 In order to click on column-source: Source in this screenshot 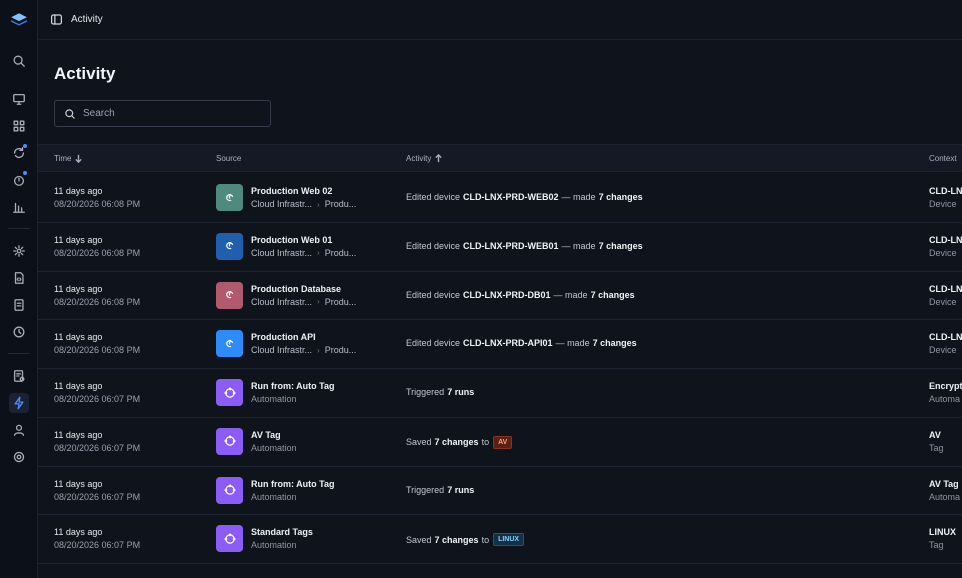, I will do `click(228, 158)`.